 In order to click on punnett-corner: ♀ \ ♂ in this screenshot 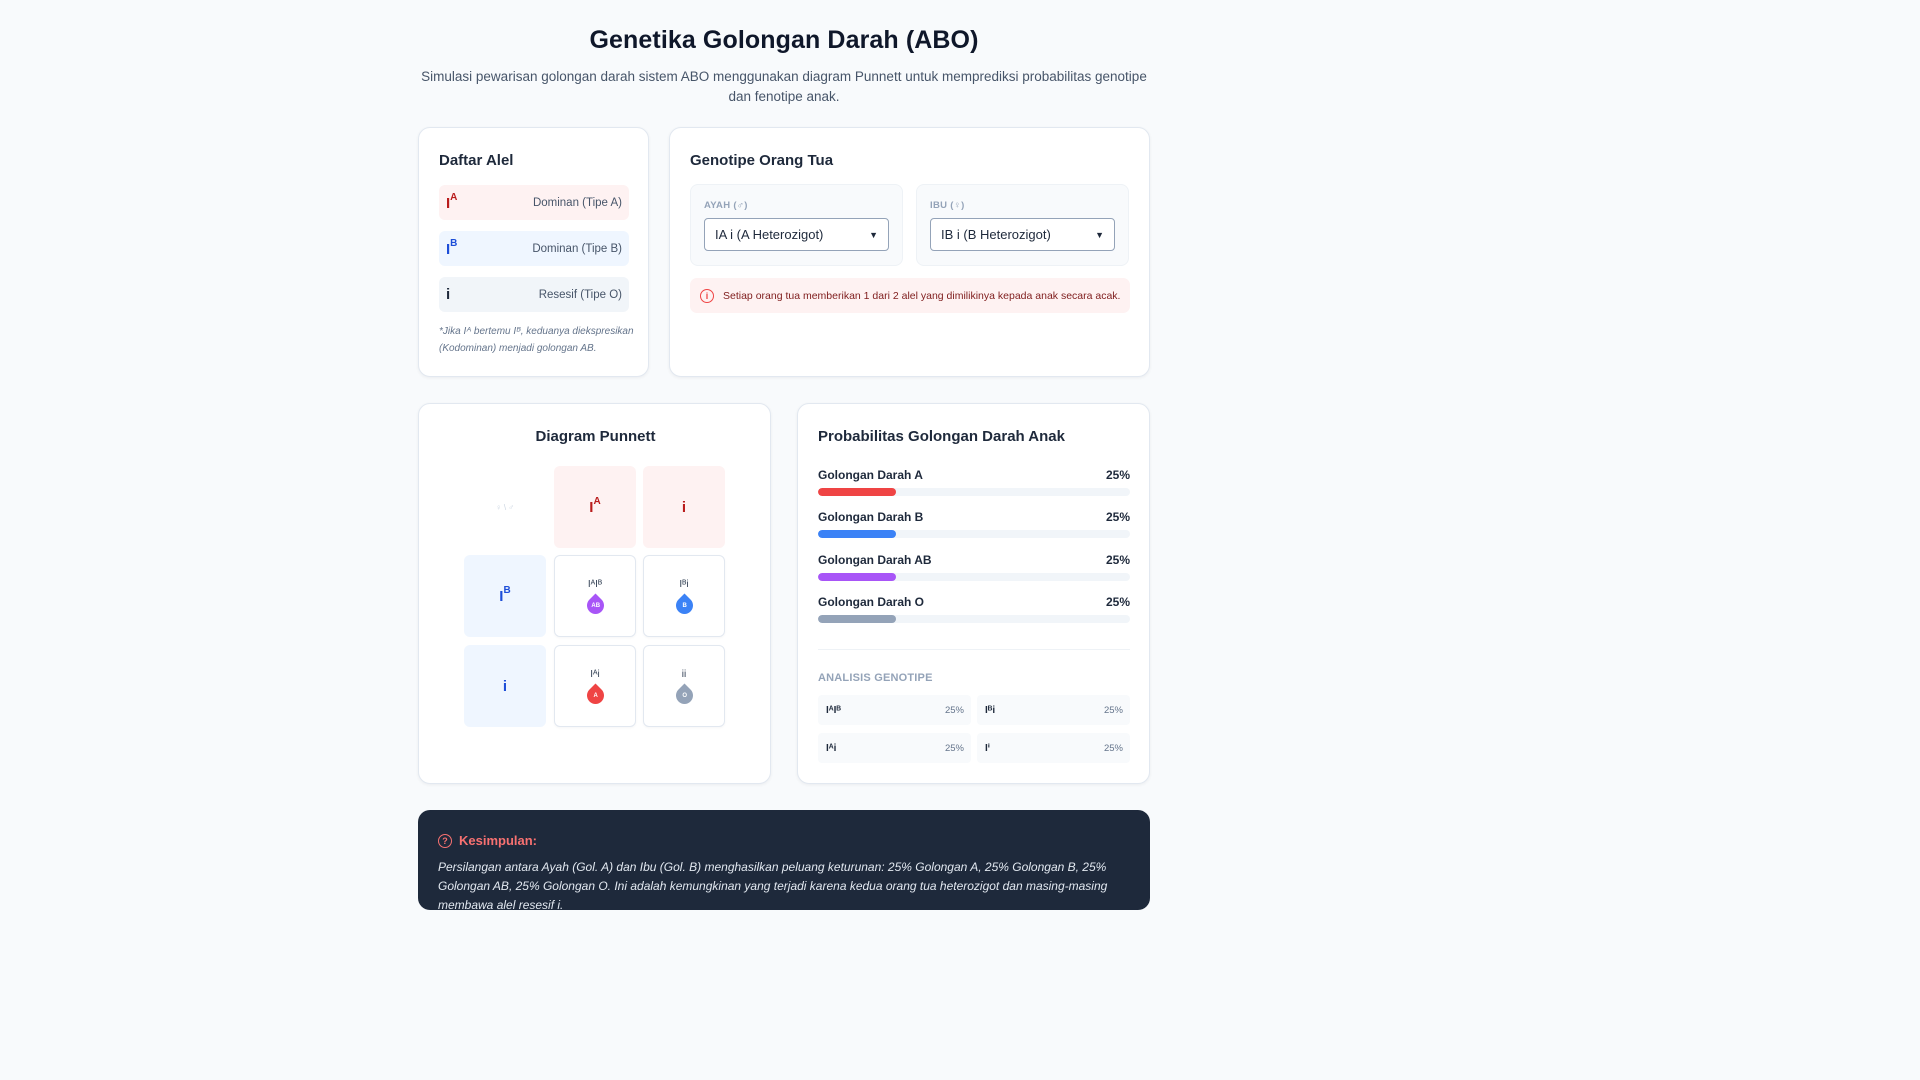, I will do `click(505, 507)`.